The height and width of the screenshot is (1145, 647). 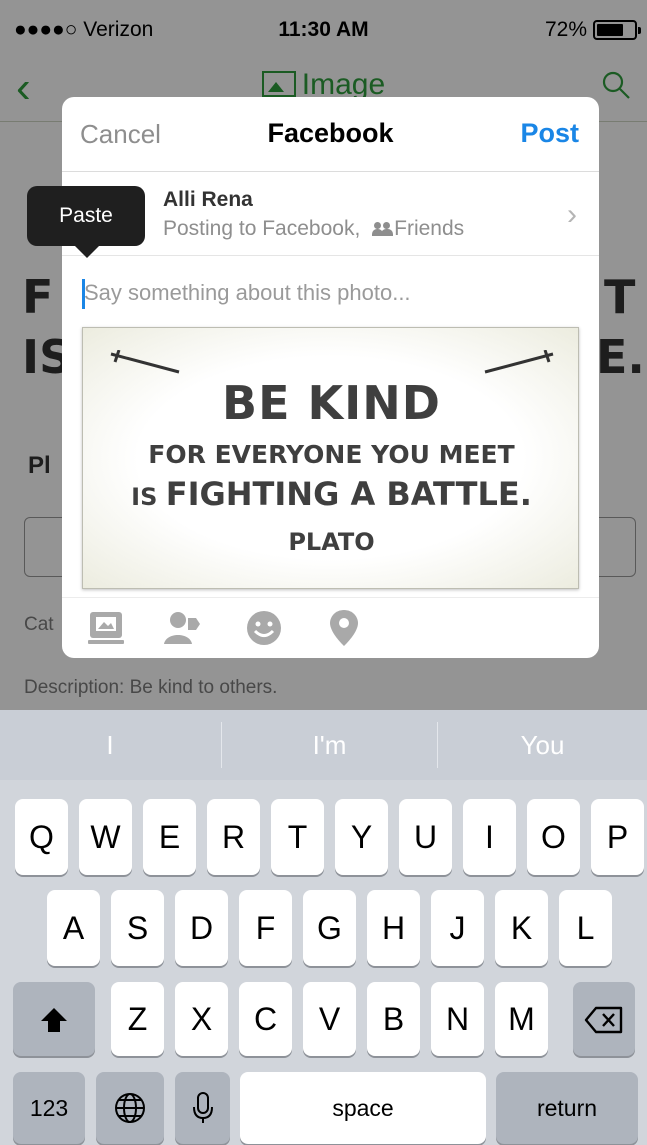 I want to click on key-v: V, so click(x=329, y=1019).